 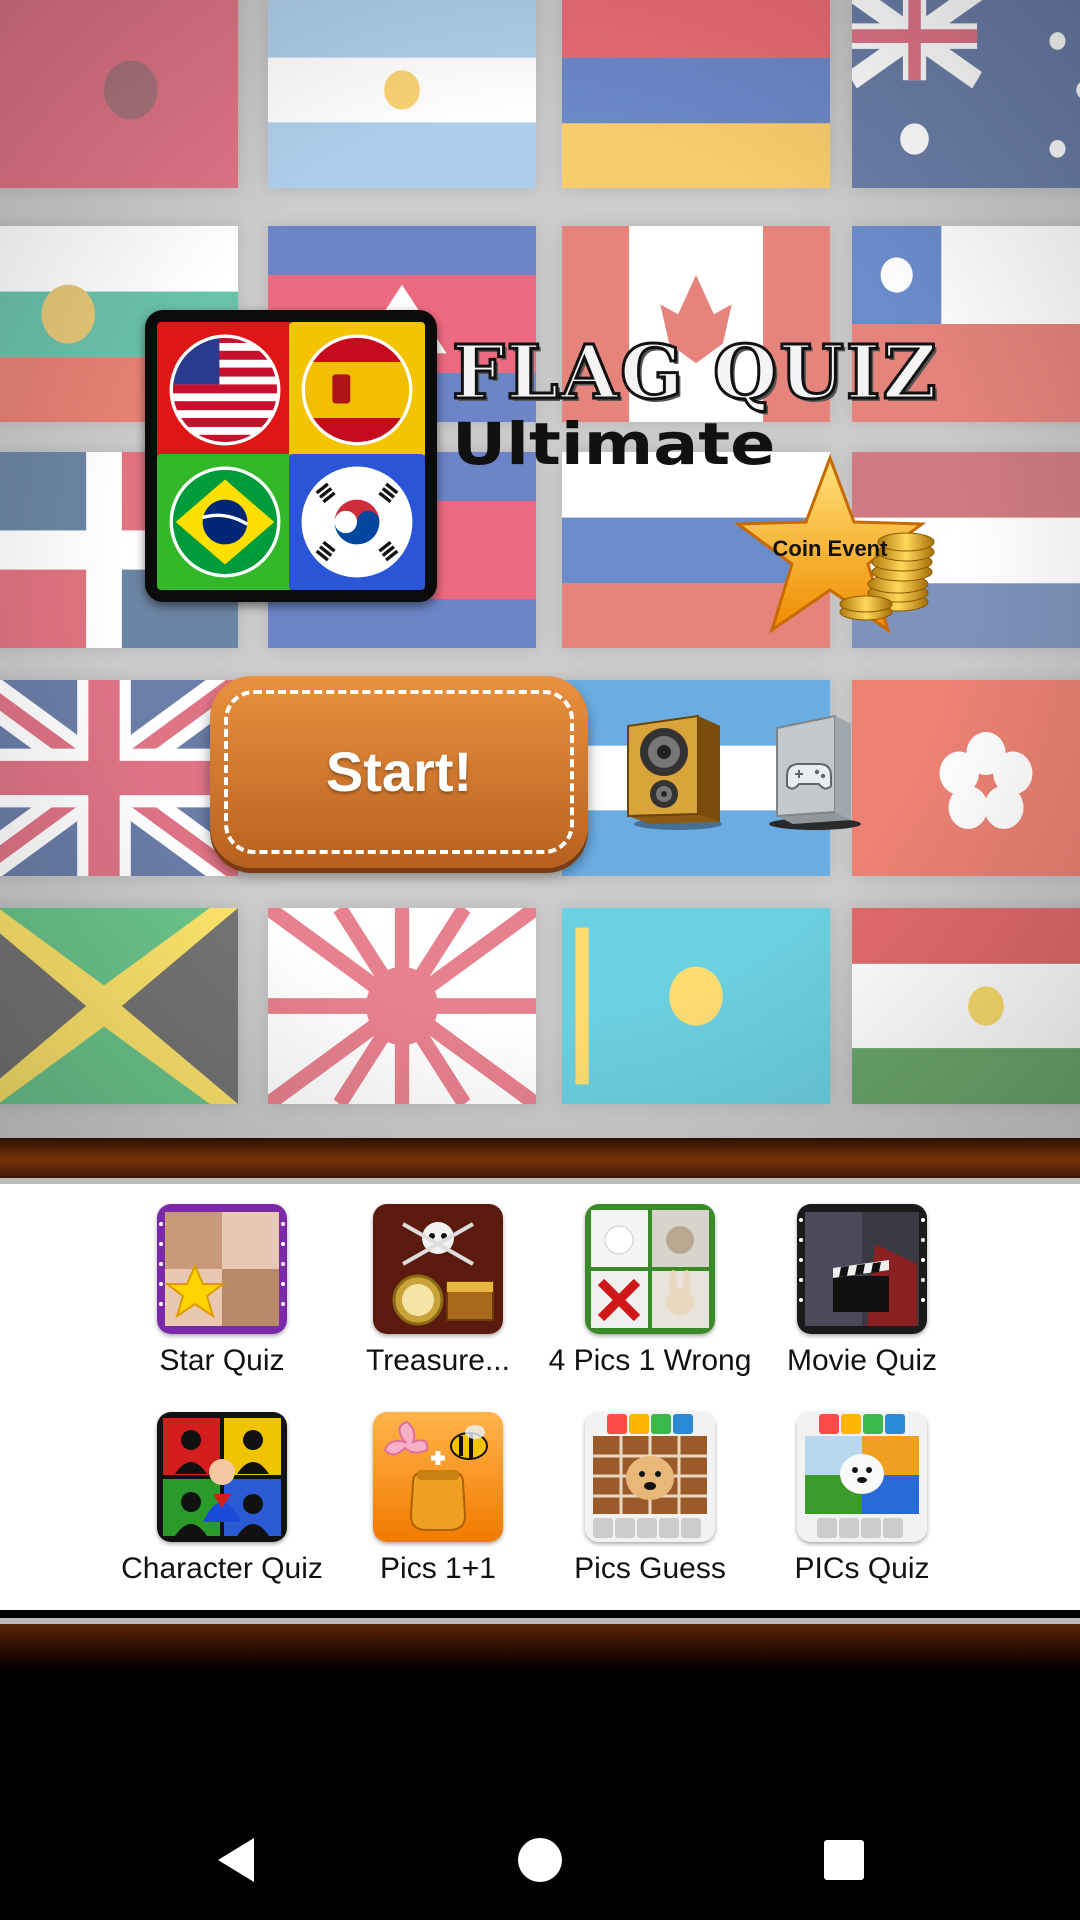 I want to click on system-navigation-bar, so click(x=540, y=1860).